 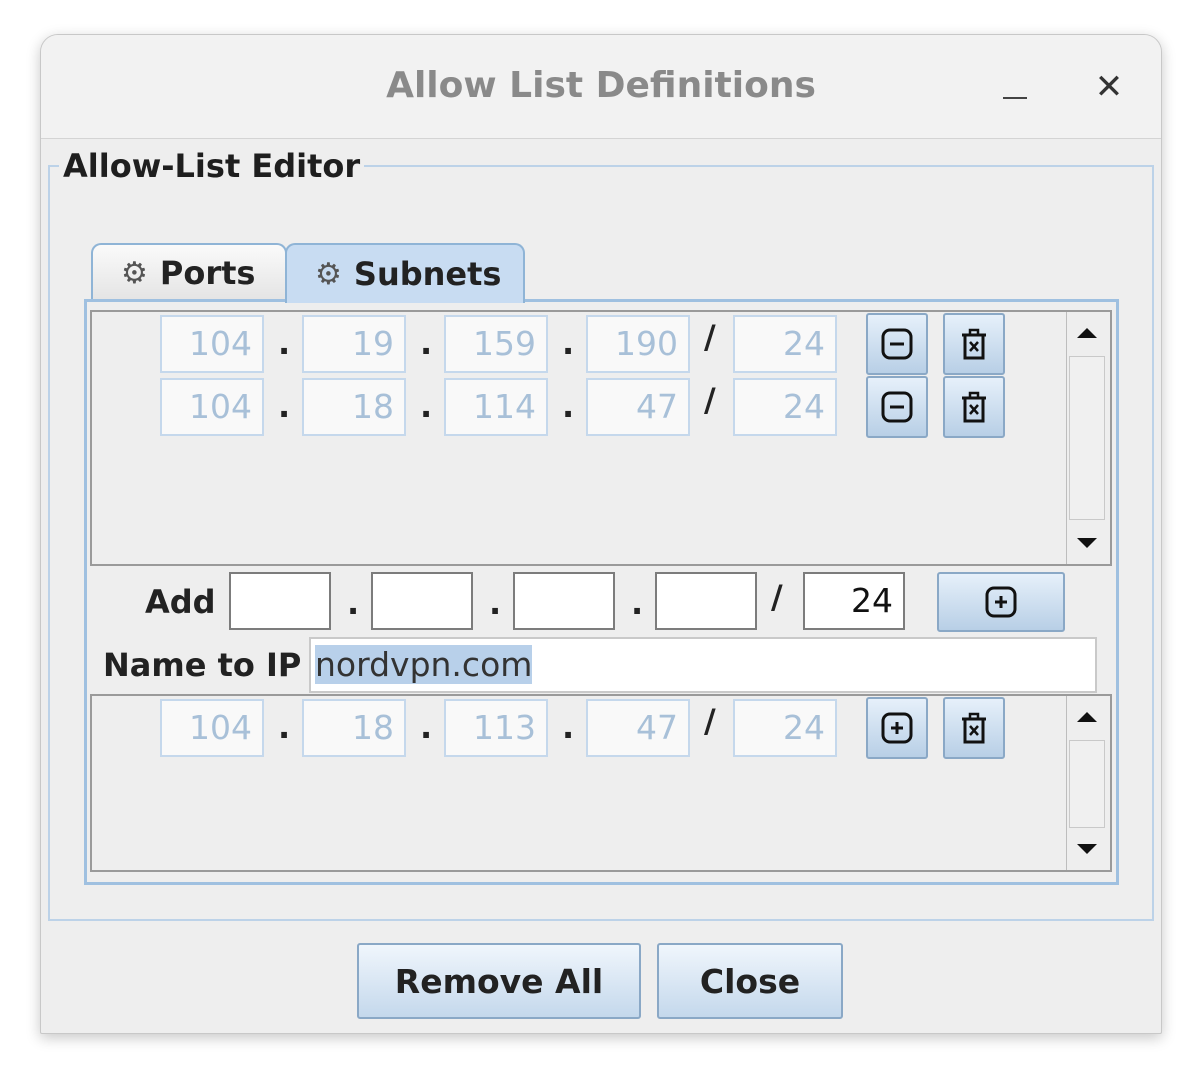 What do you see at coordinates (354, 407) in the screenshot?
I see `subnet-octet-2: 18` at bounding box center [354, 407].